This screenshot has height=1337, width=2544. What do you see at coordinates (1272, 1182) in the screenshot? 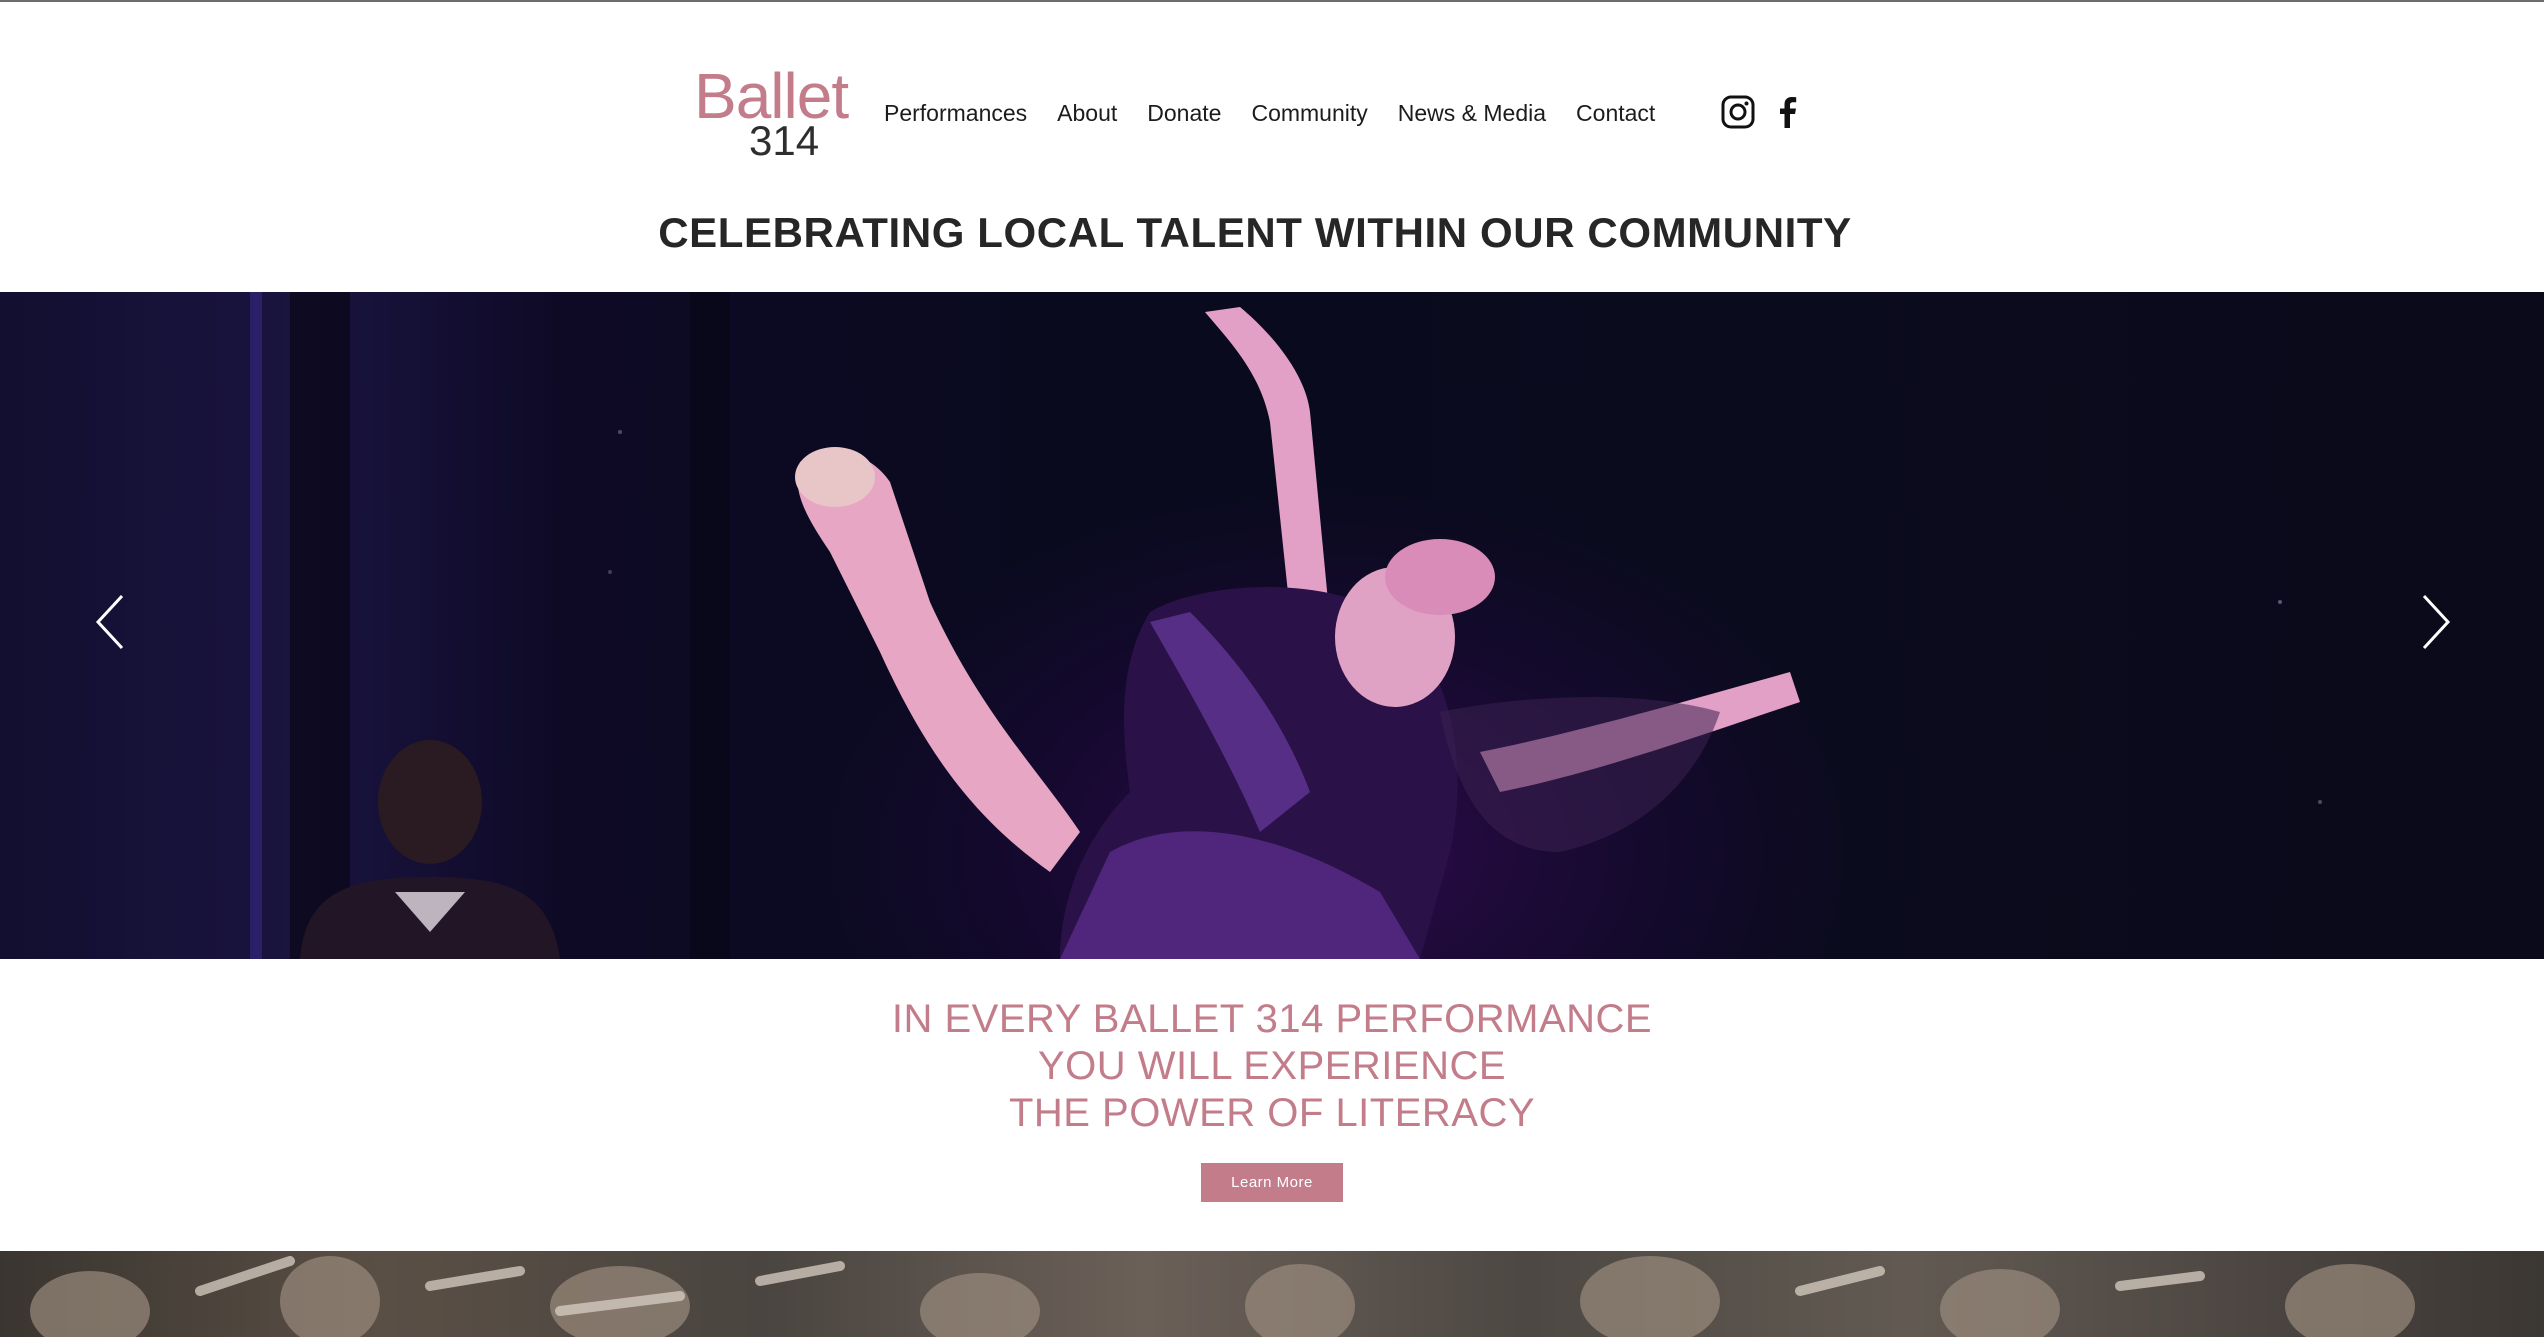
I see `learn-more-button: Learn More` at bounding box center [1272, 1182].